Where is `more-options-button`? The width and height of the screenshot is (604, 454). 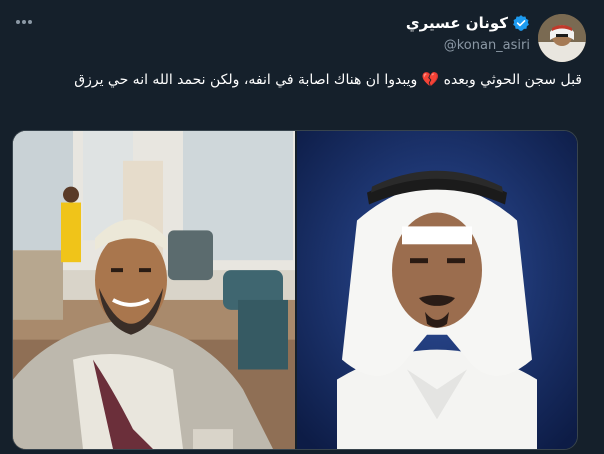 more-options-button is located at coordinates (24, 22).